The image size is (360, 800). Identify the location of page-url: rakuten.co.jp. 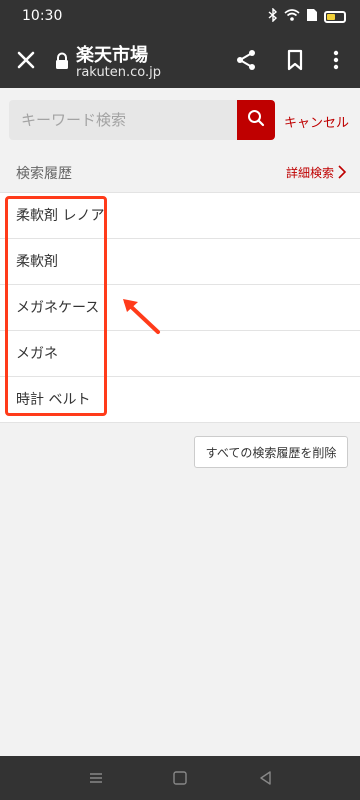
(119, 72).